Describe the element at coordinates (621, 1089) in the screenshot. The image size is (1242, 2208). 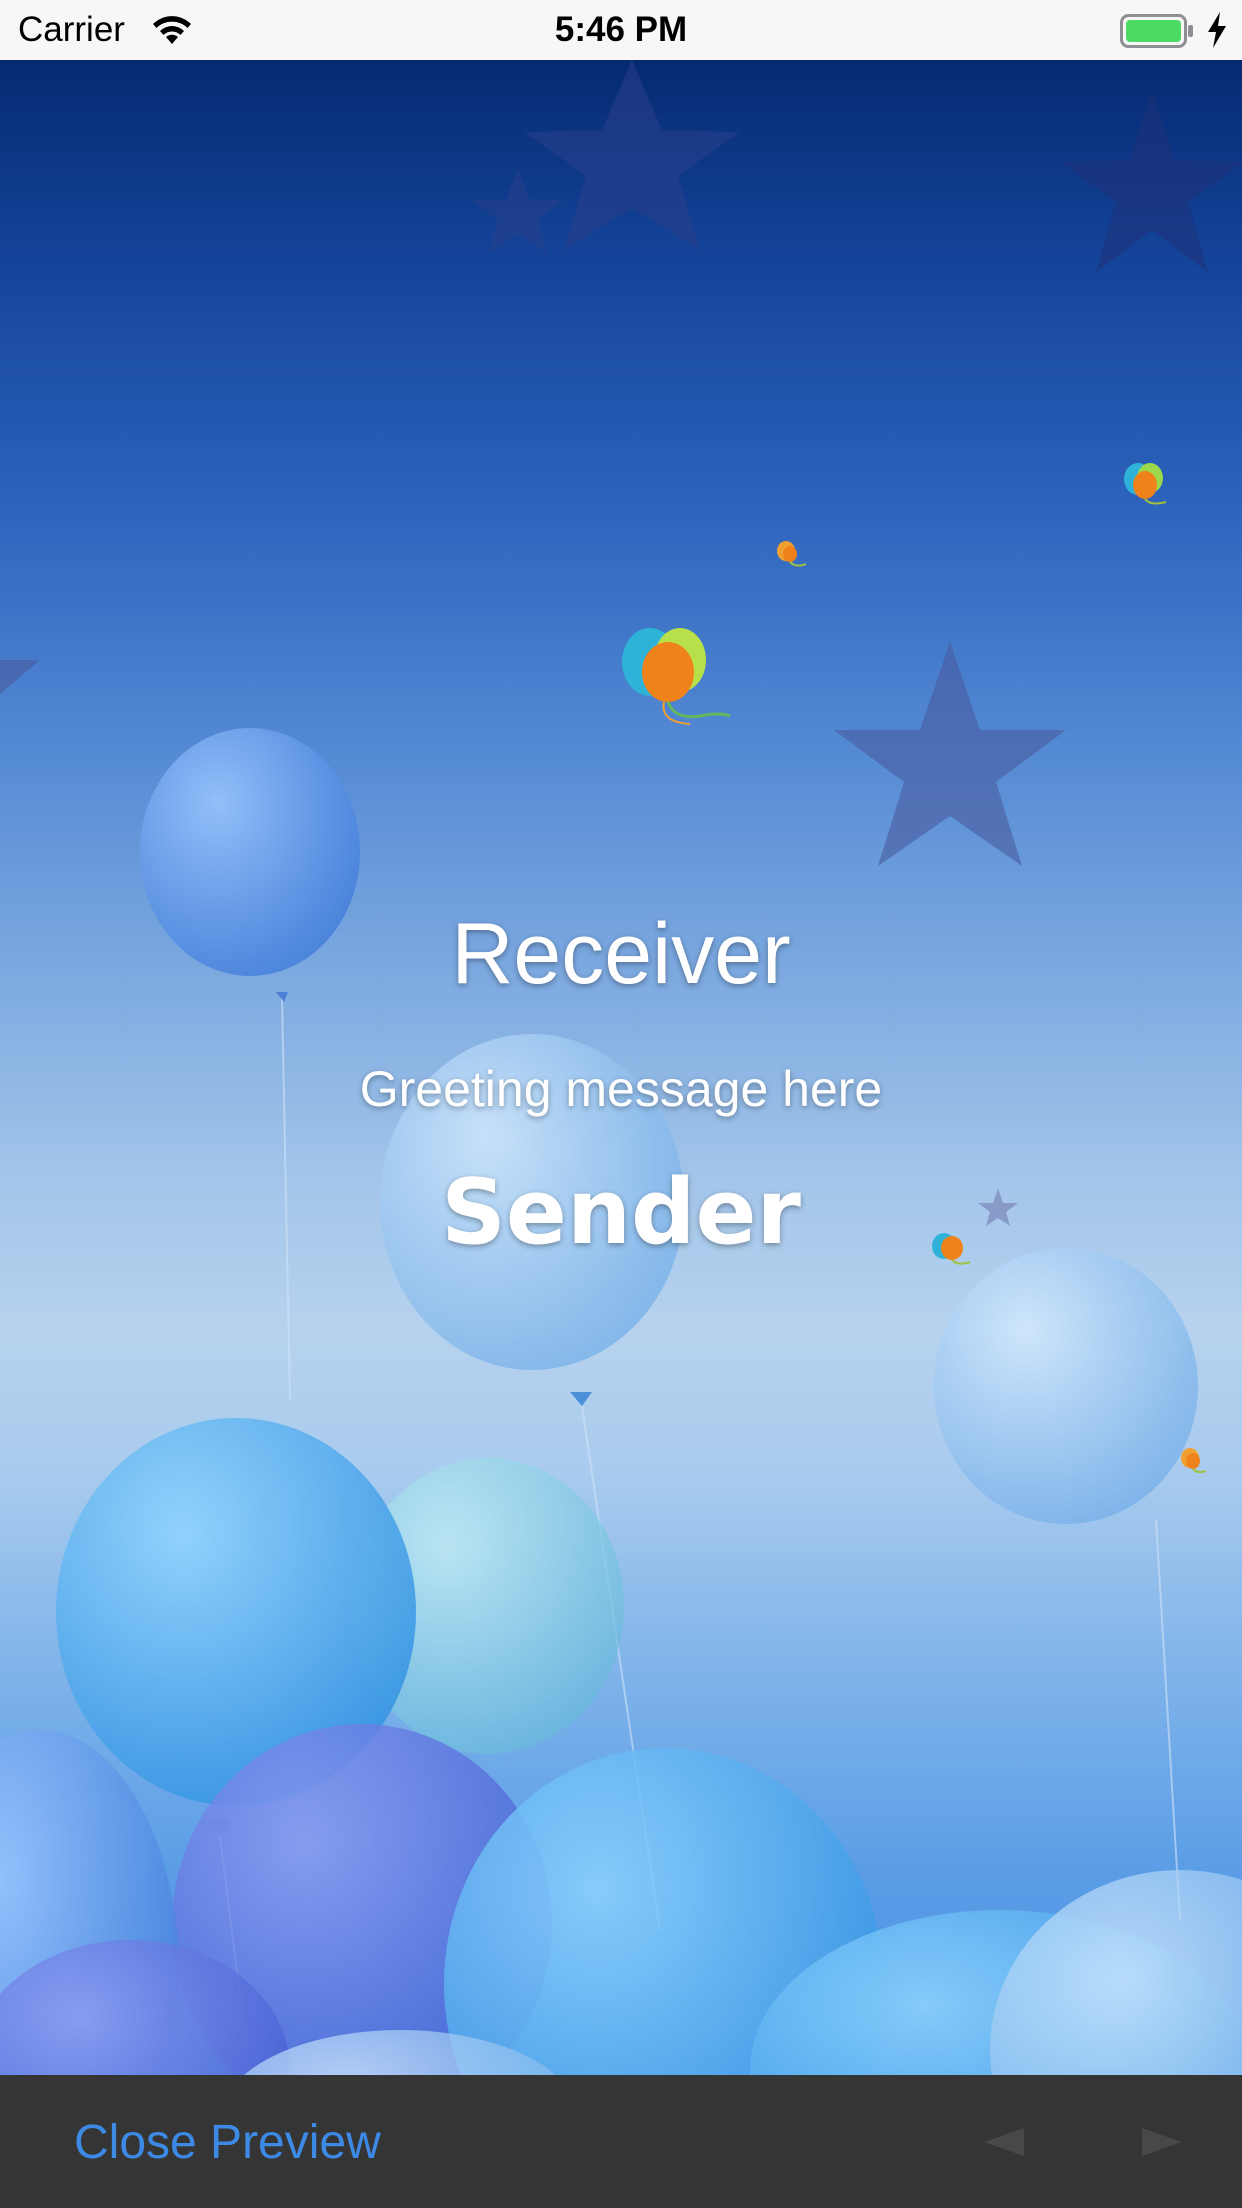
I see `greeting-message: Greeting message here` at that location.